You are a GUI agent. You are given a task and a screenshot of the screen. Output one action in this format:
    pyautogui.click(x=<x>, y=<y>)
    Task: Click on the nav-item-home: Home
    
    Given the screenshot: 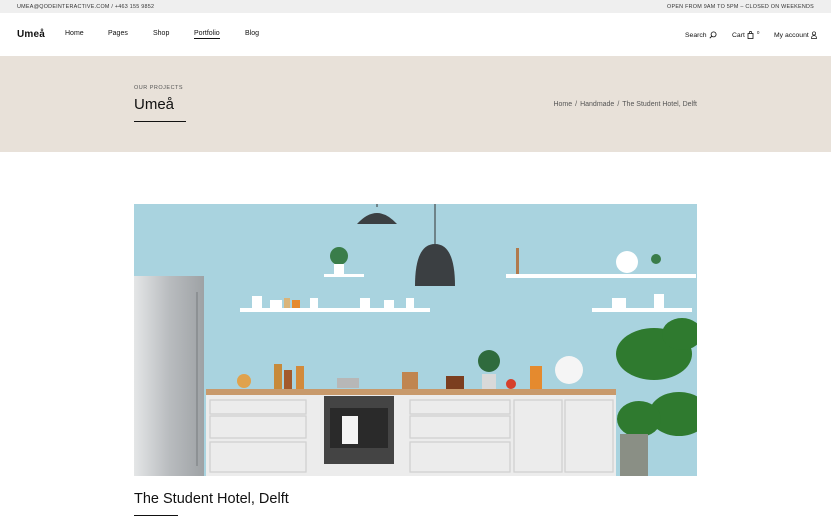 What is the action you would take?
    pyautogui.click(x=74, y=33)
    